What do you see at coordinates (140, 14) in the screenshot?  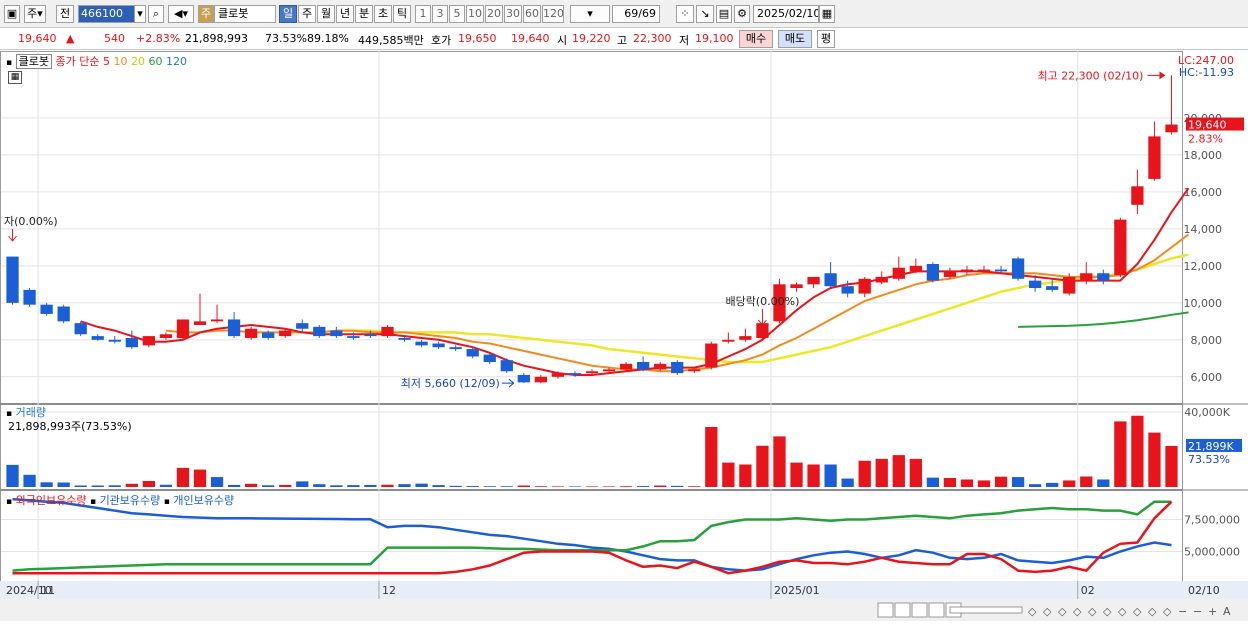 I see `code-dropdown-icon: ▾` at bounding box center [140, 14].